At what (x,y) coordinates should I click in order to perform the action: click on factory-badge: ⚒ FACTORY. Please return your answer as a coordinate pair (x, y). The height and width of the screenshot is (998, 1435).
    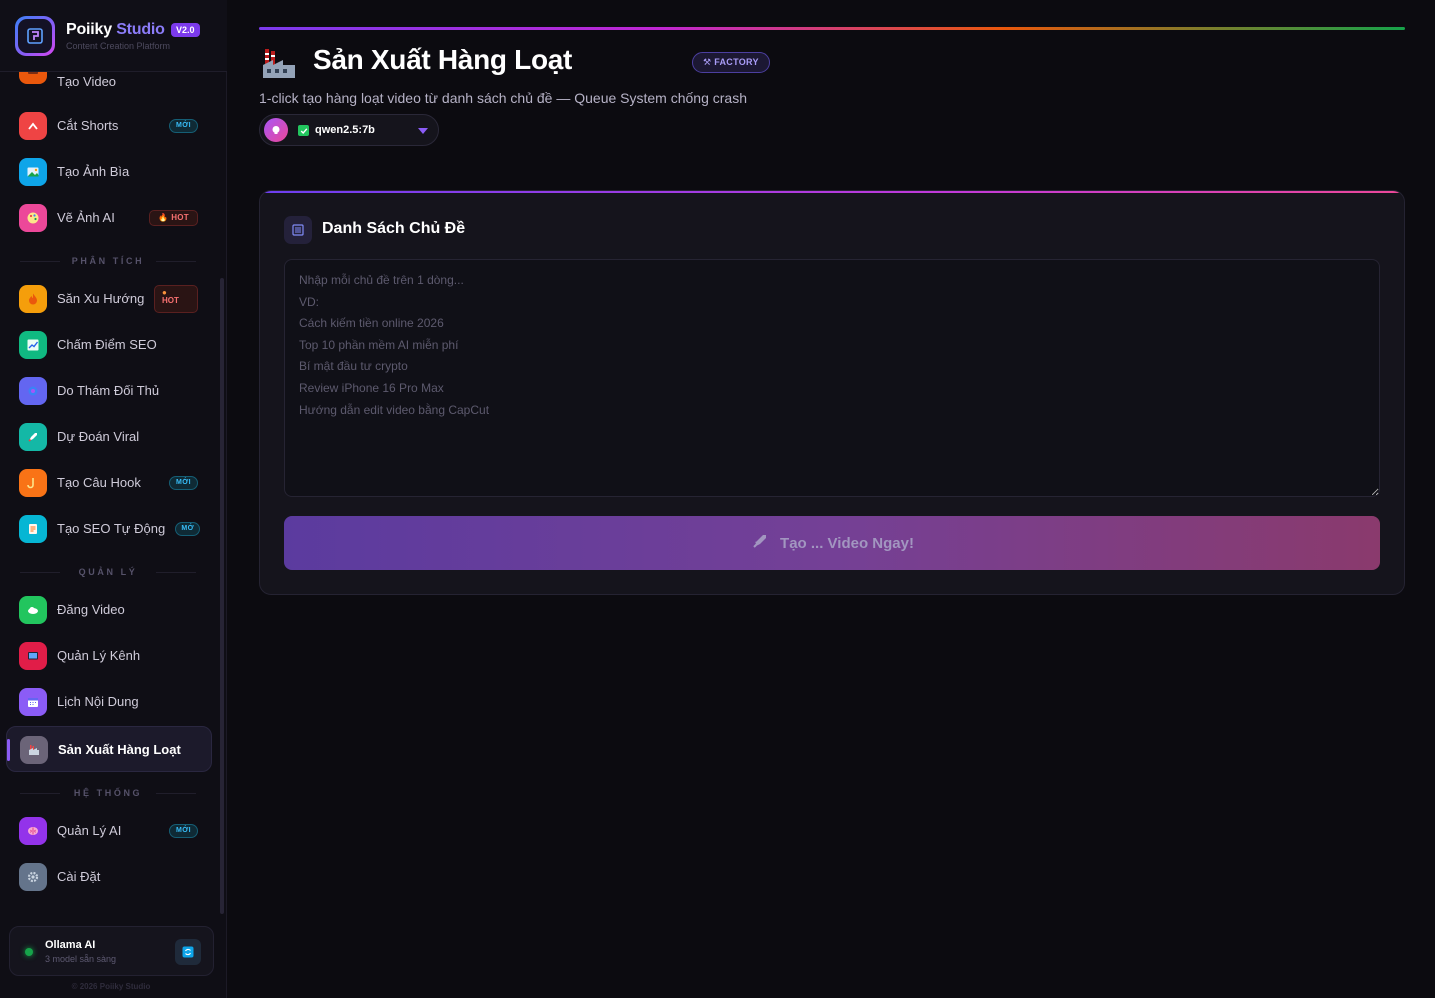
    Looking at the image, I should click on (731, 62).